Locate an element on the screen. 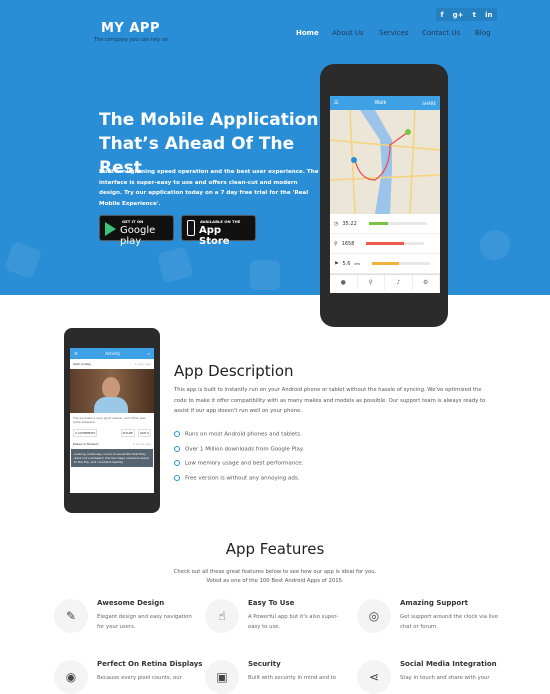 The image size is (550, 694). google-plus-icon: g+ is located at coordinates (458, 15).